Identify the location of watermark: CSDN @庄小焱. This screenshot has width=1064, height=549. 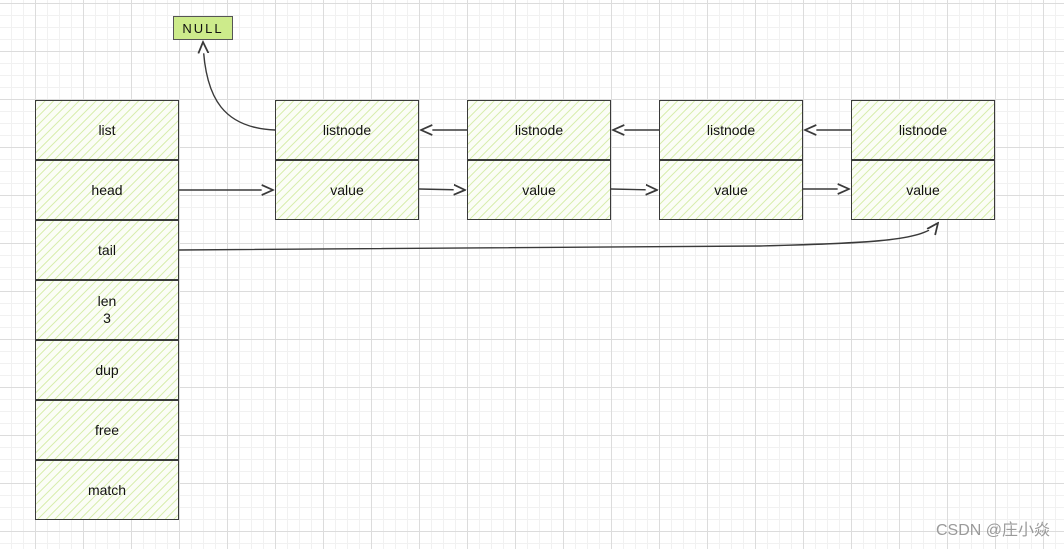
(992, 530).